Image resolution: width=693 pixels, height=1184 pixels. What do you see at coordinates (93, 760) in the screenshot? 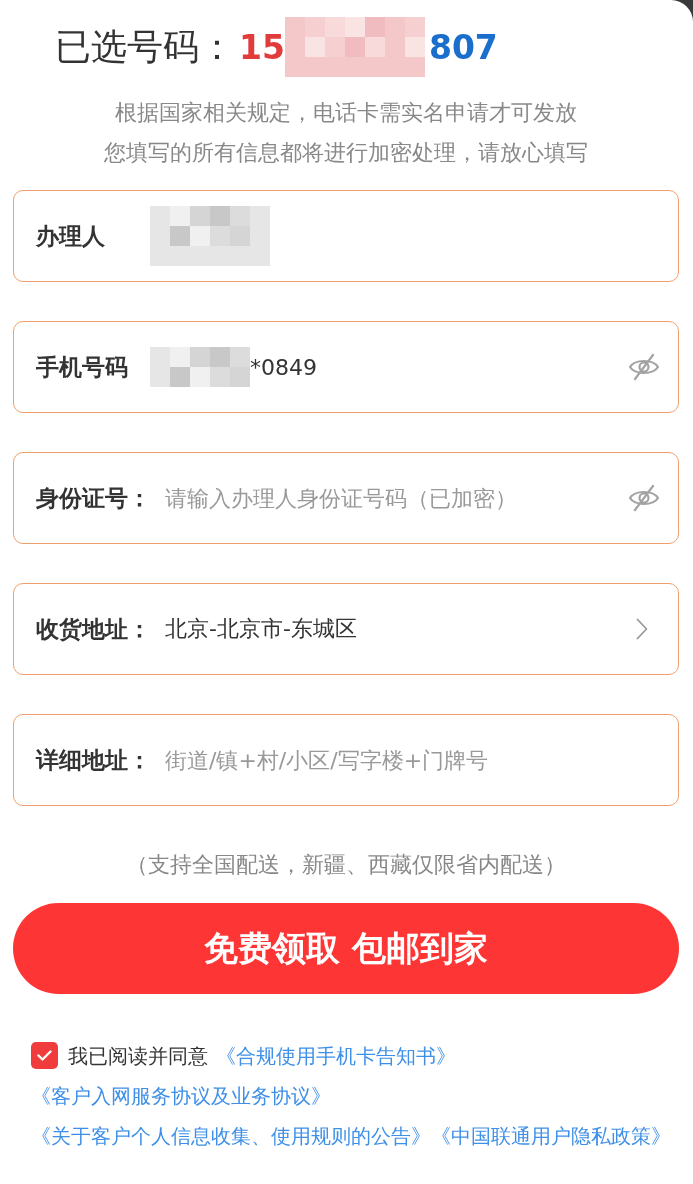
I see `field-label: 详细地址：` at bounding box center [93, 760].